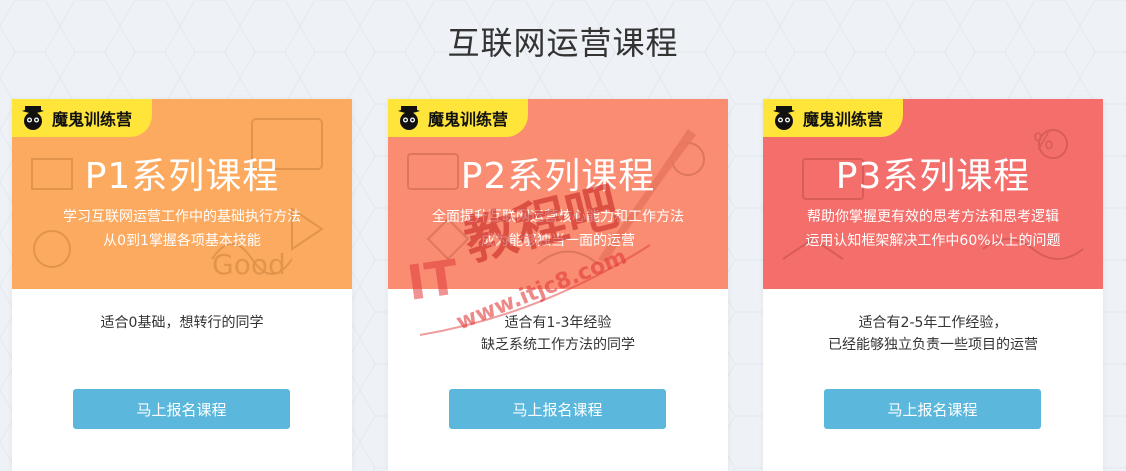 The image size is (1126, 471). Describe the element at coordinates (558, 241) in the screenshot. I see `description-line: 成为能够独当一面的运营` at that location.